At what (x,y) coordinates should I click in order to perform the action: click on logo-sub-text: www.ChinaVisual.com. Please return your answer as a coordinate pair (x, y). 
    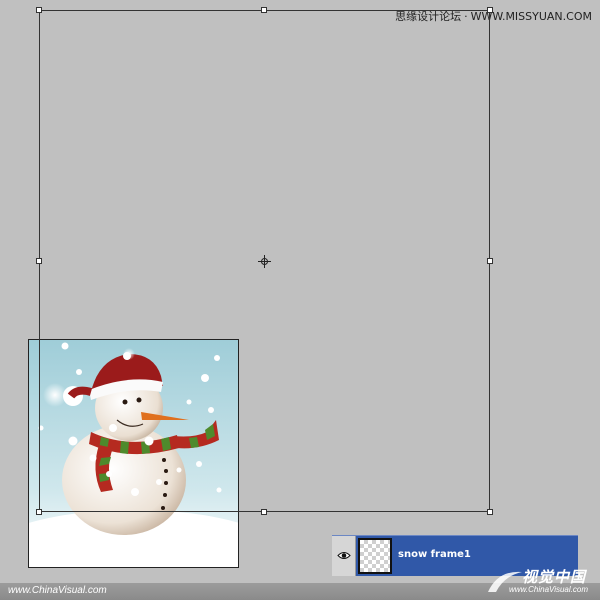
    Looking at the image, I should click on (548, 589).